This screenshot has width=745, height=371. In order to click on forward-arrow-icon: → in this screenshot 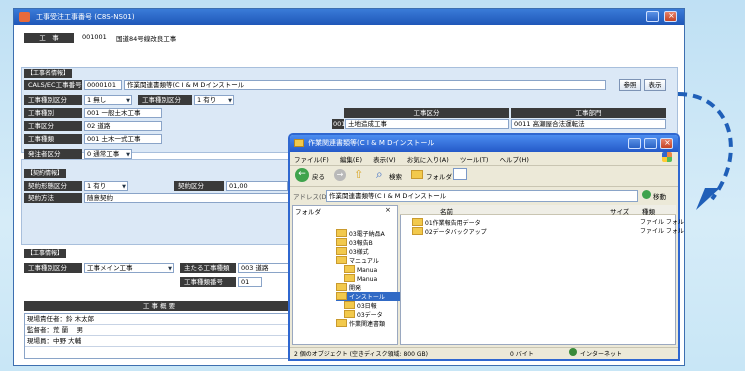, I will do `click(340, 175)`.